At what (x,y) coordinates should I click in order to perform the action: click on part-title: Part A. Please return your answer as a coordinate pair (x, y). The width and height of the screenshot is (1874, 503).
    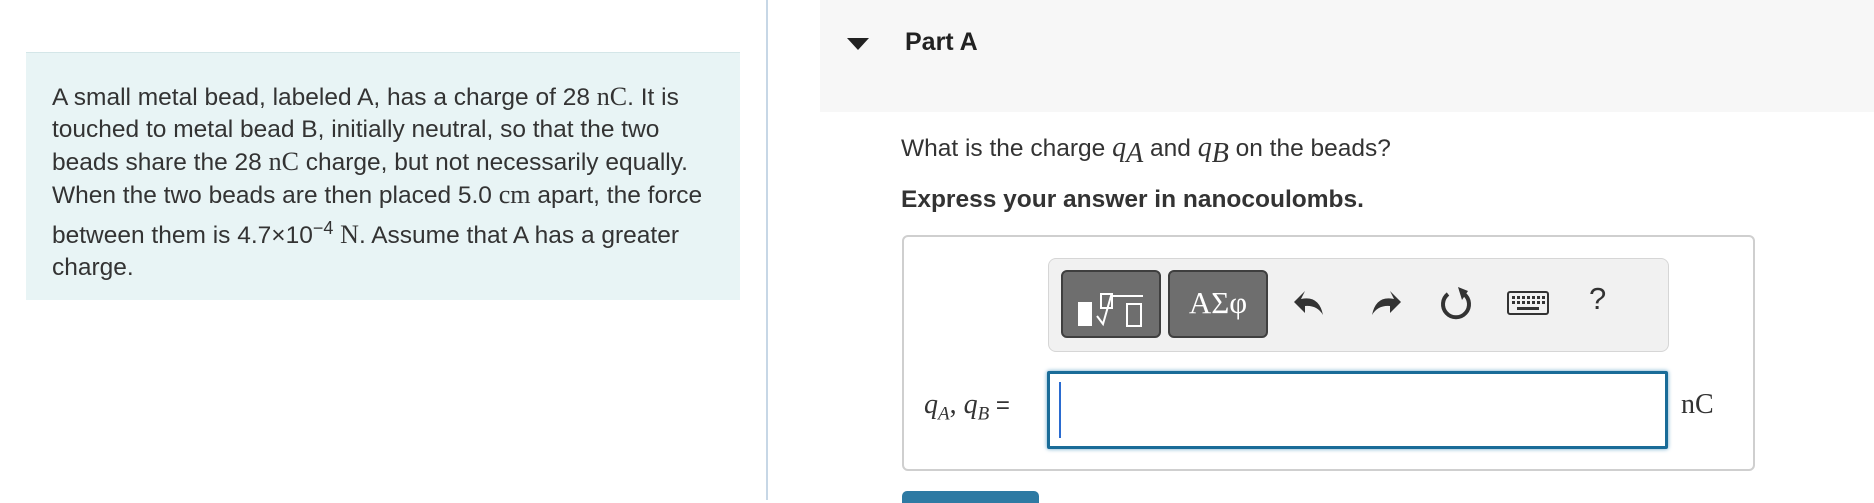
    Looking at the image, I should click on (941, 42).